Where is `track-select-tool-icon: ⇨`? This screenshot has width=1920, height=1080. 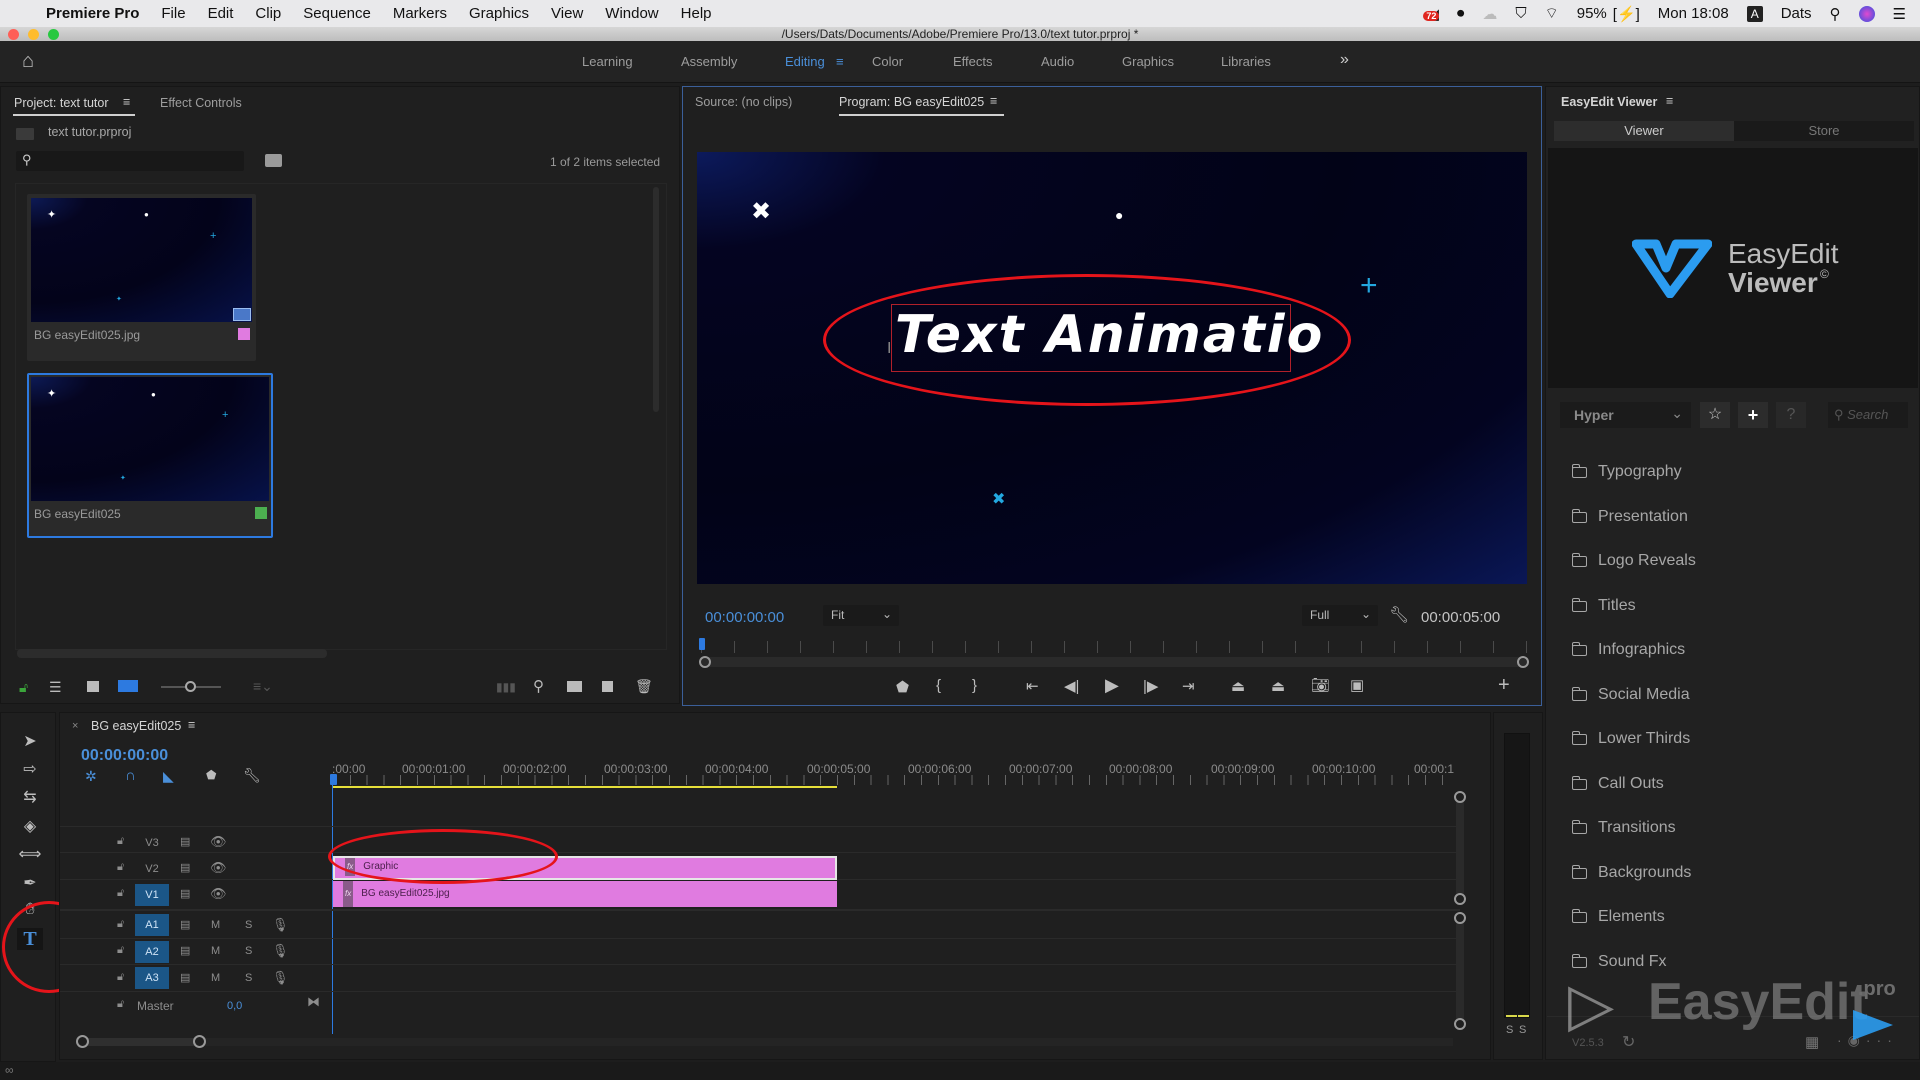 track-select-tool-icon: ⇨ is located at coordinates (30, 770).